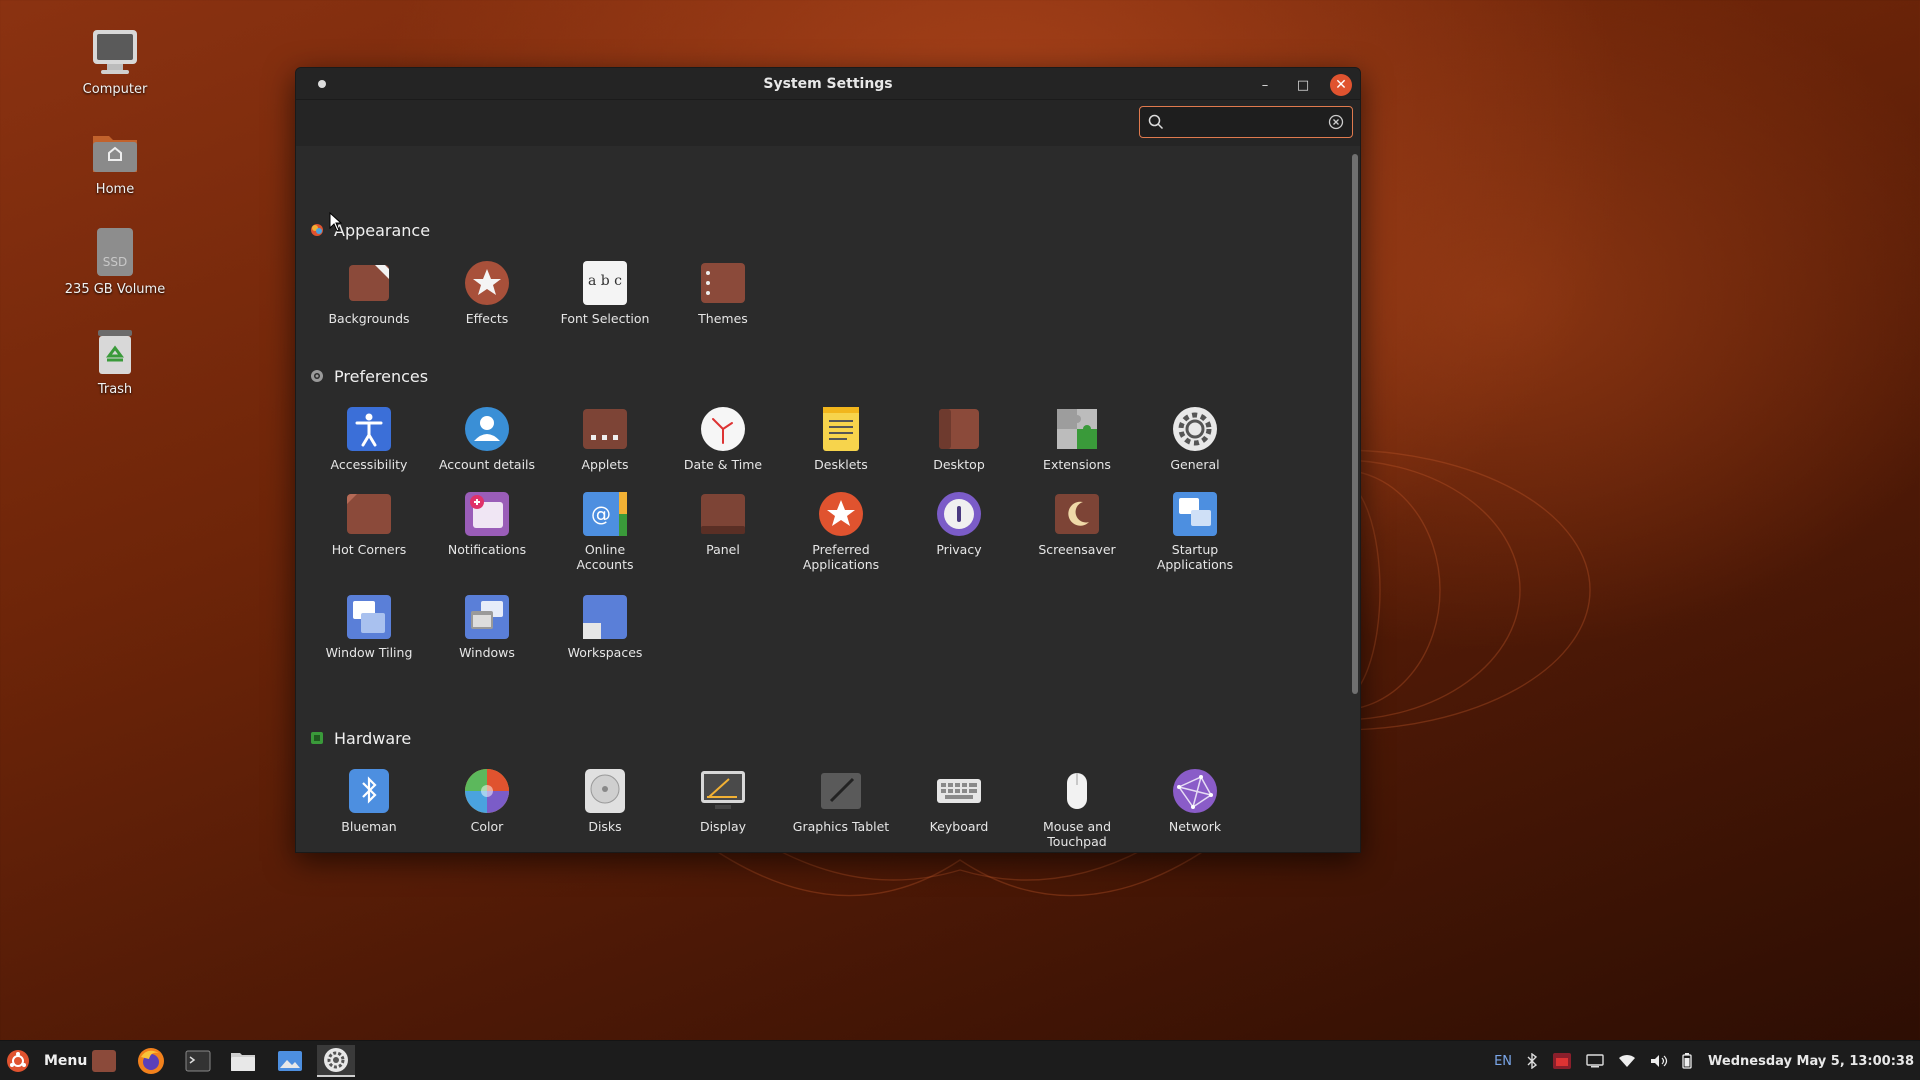  What do you see at coordinates (605, 791) in the screenshot?
I see `disk-icon` at bounding box center [605, 791].